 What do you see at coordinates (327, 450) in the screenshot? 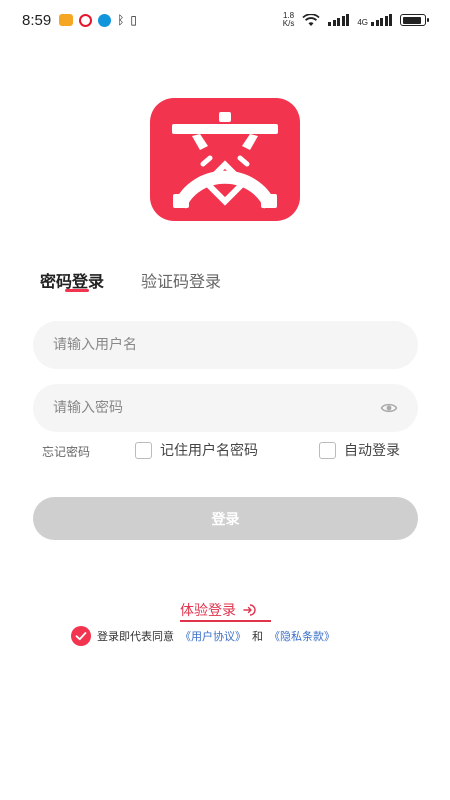
I see `auto-login-checkbox` at bounding box center [327, 450].